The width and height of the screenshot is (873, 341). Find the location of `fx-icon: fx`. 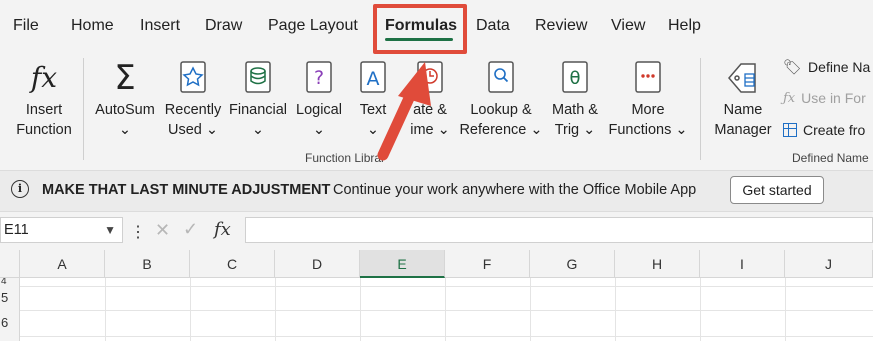

fx-icon: fx is located at coordinates (44, 77).